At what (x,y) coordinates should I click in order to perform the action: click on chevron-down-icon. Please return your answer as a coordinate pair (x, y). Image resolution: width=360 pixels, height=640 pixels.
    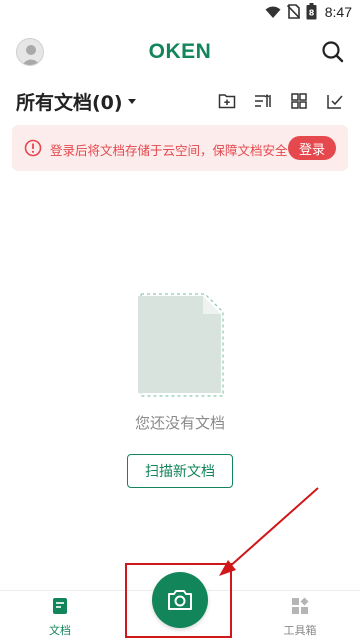
    Looking at the image, I should click on (131, 101).